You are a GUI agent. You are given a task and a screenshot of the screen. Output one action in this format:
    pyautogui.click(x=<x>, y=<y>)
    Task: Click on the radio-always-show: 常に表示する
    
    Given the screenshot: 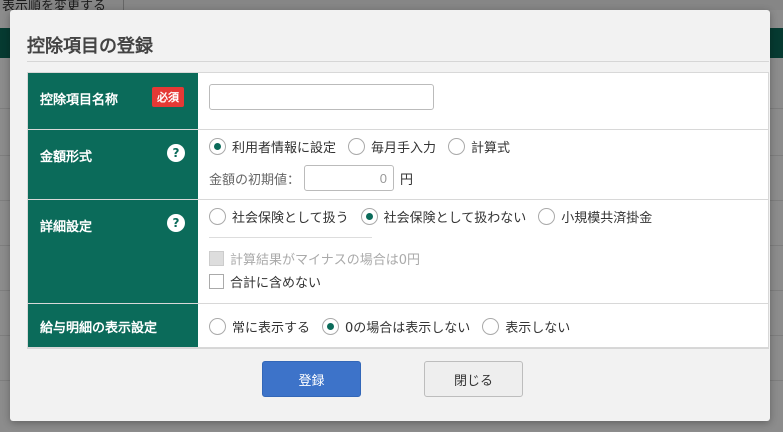 What is the action you would take?
    pyautogui.click(x=259, y=326)
    